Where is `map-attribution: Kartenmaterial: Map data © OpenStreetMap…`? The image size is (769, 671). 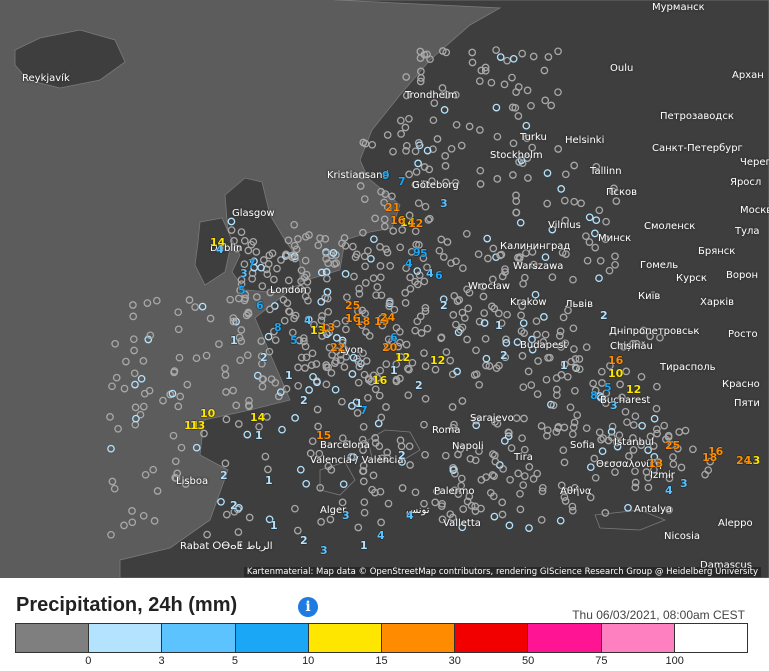 map-attribution: Kartenmaterial: Map data © OpenStreetMap… is located at coordinates (502, 572).